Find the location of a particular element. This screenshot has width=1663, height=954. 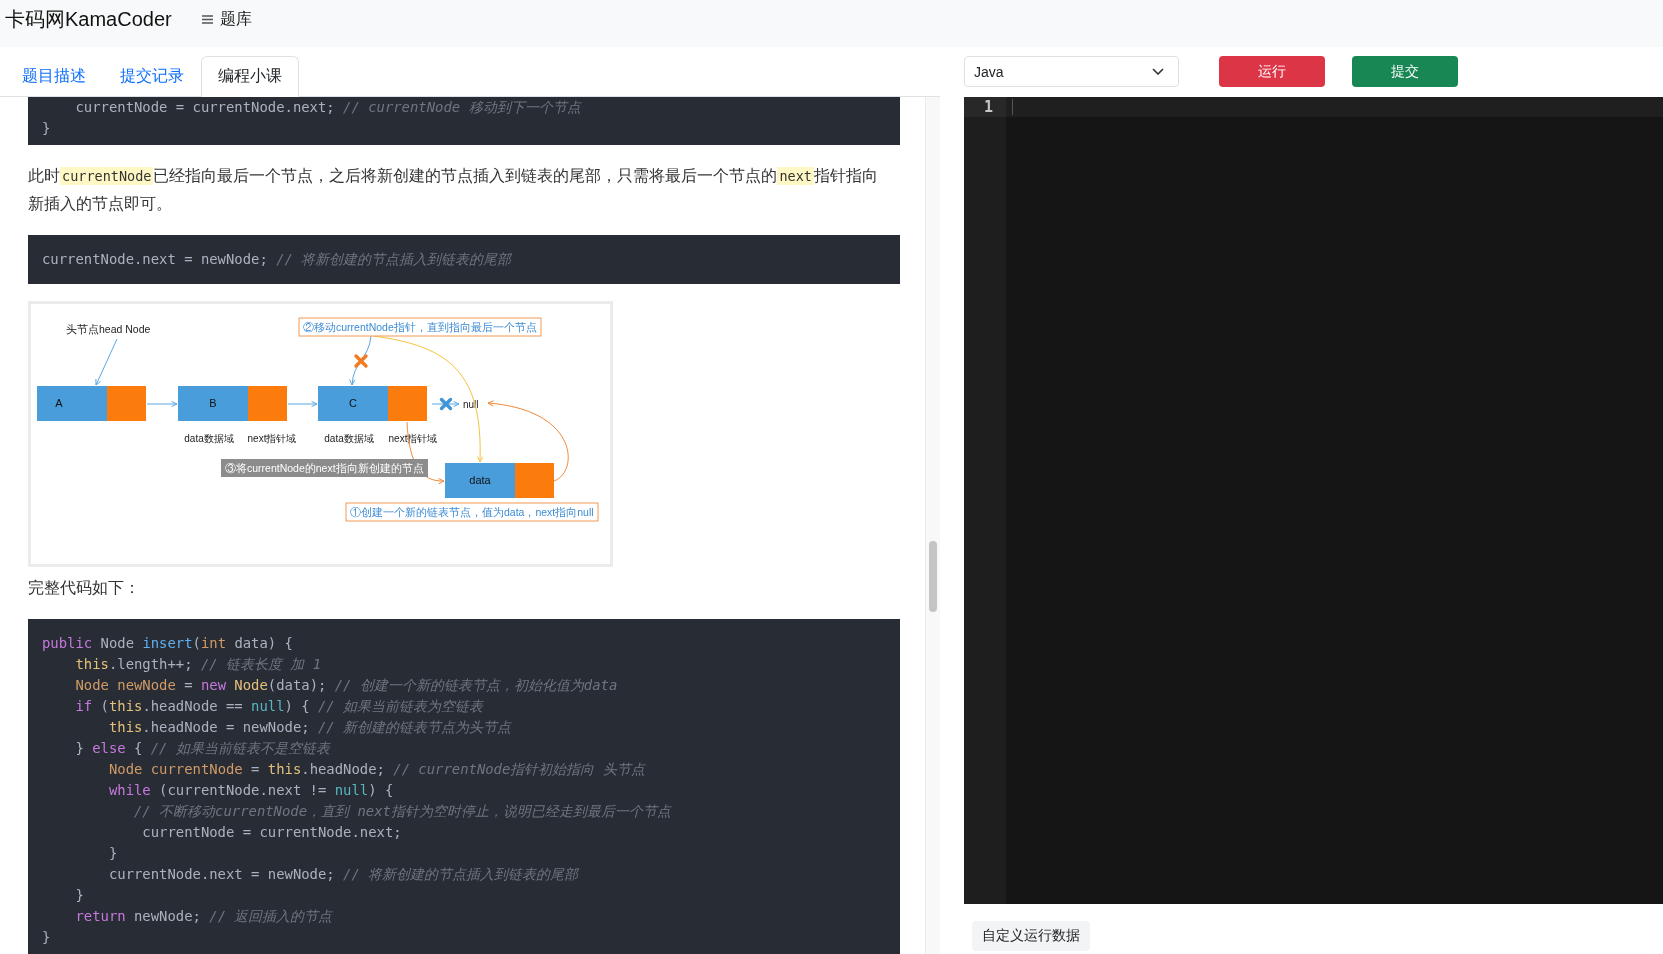

tab: 编程小课 is located at coordinates (250, 76).